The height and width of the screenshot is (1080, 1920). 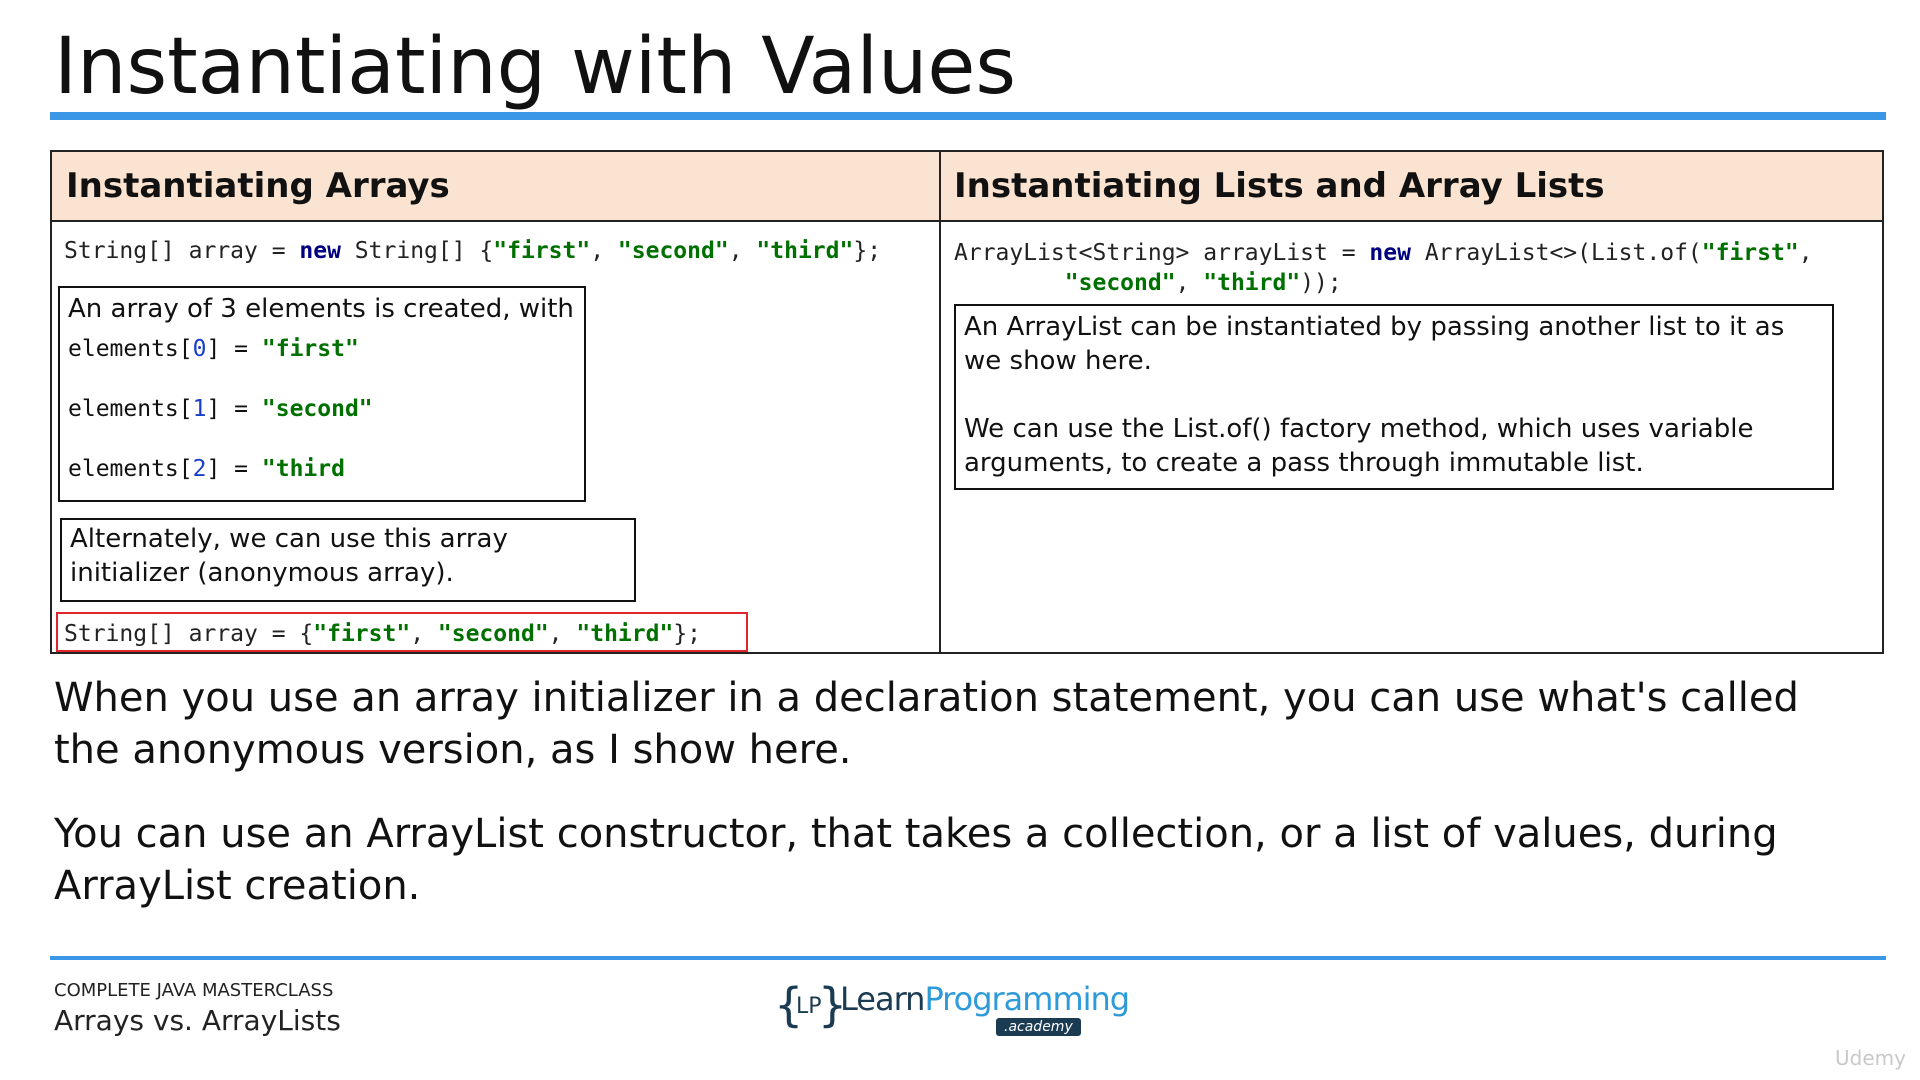 What do you see at coordinates (1556, 253) in the screenshot?
I see `code-token: ArrayList<>(List.of(` at bounding box center [1556, 253].